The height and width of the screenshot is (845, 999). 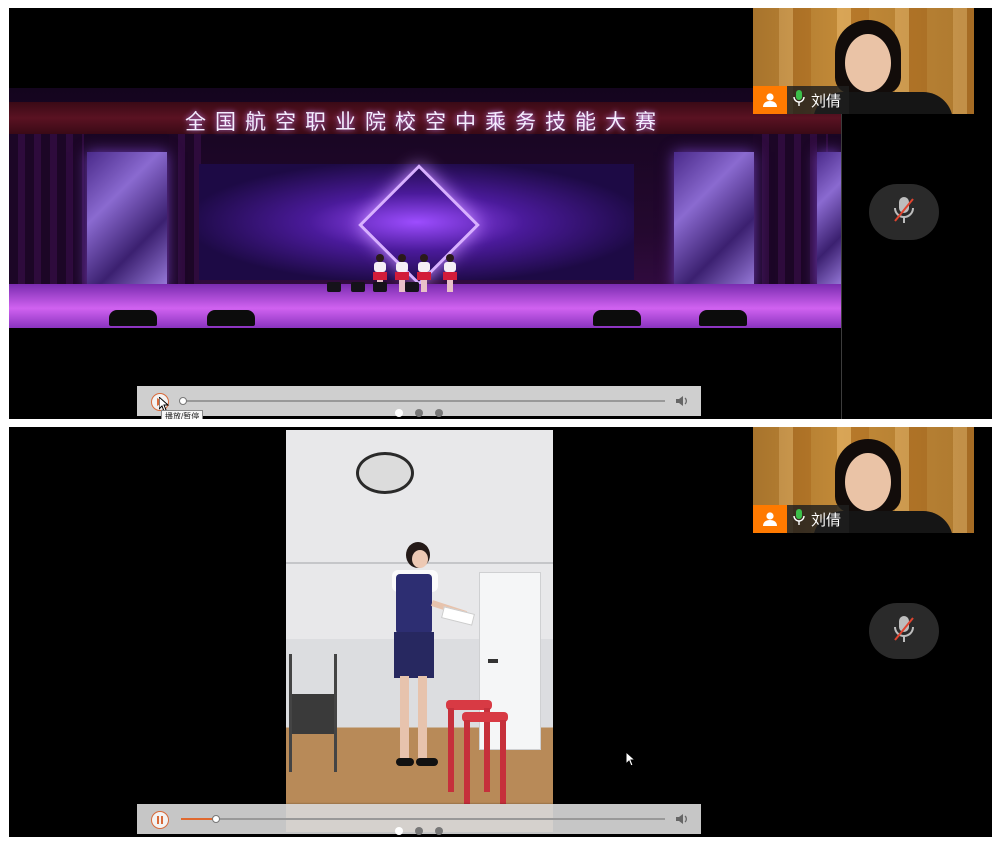 I want to click on stage-curtain-left, so click(x=46, y=214).